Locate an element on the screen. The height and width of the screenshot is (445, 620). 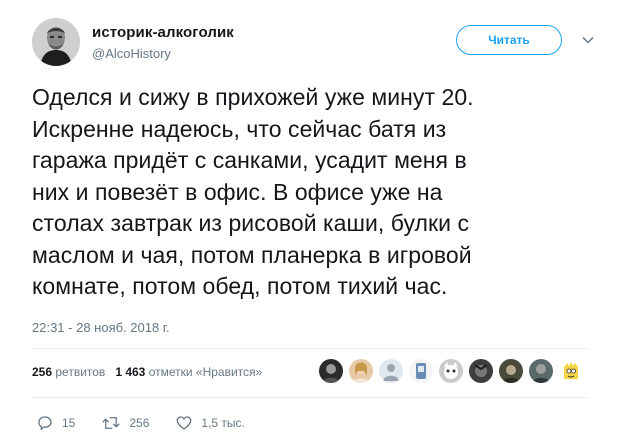
retweet-action: 256 is located at coordinates (125, 423).